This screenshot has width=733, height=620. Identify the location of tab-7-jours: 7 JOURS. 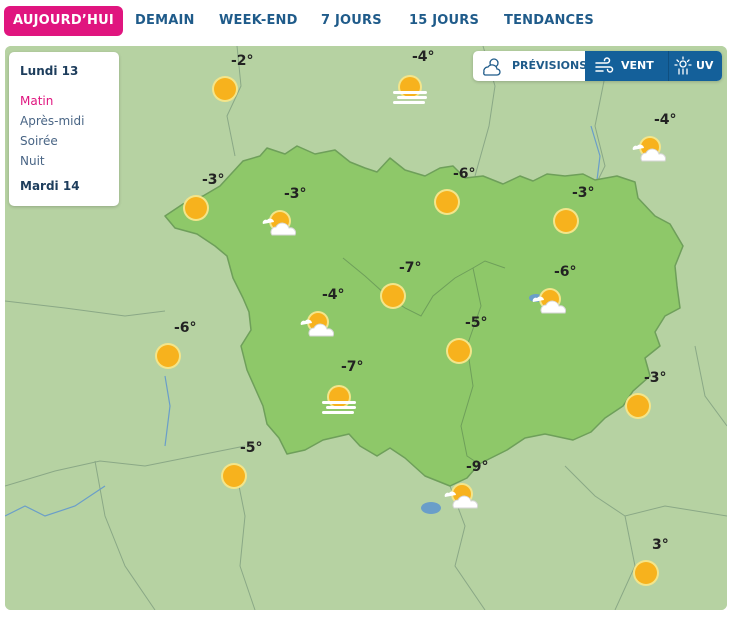
(351, 21).